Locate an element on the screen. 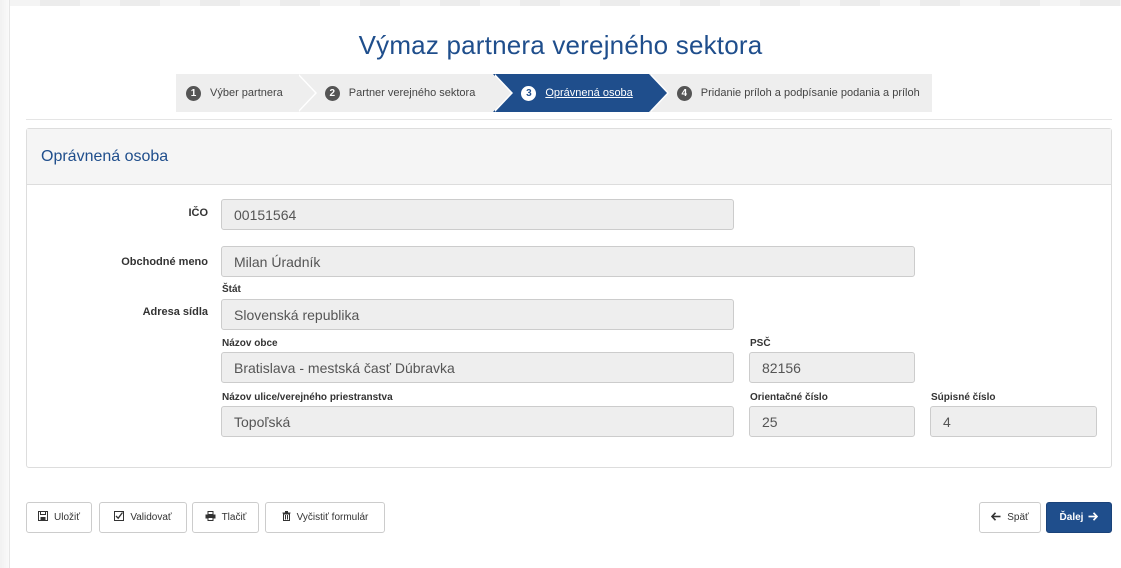 This screenshot has height=568, width=1121. ico-field: 00151564 is located at coordinates (477, 214).